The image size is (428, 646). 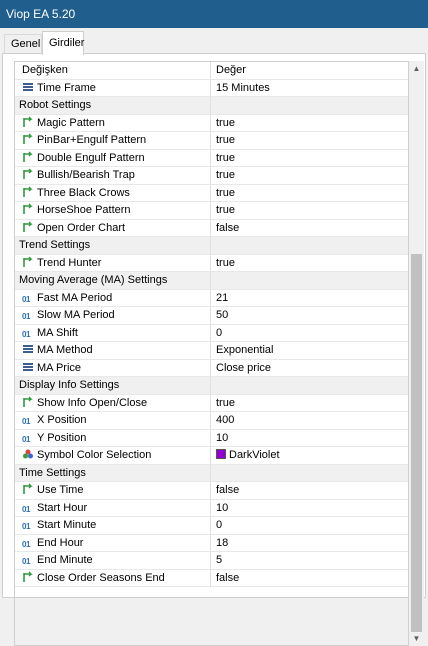 I want to click on param-row: Magic Pattern true, so click(x=211, y=123).